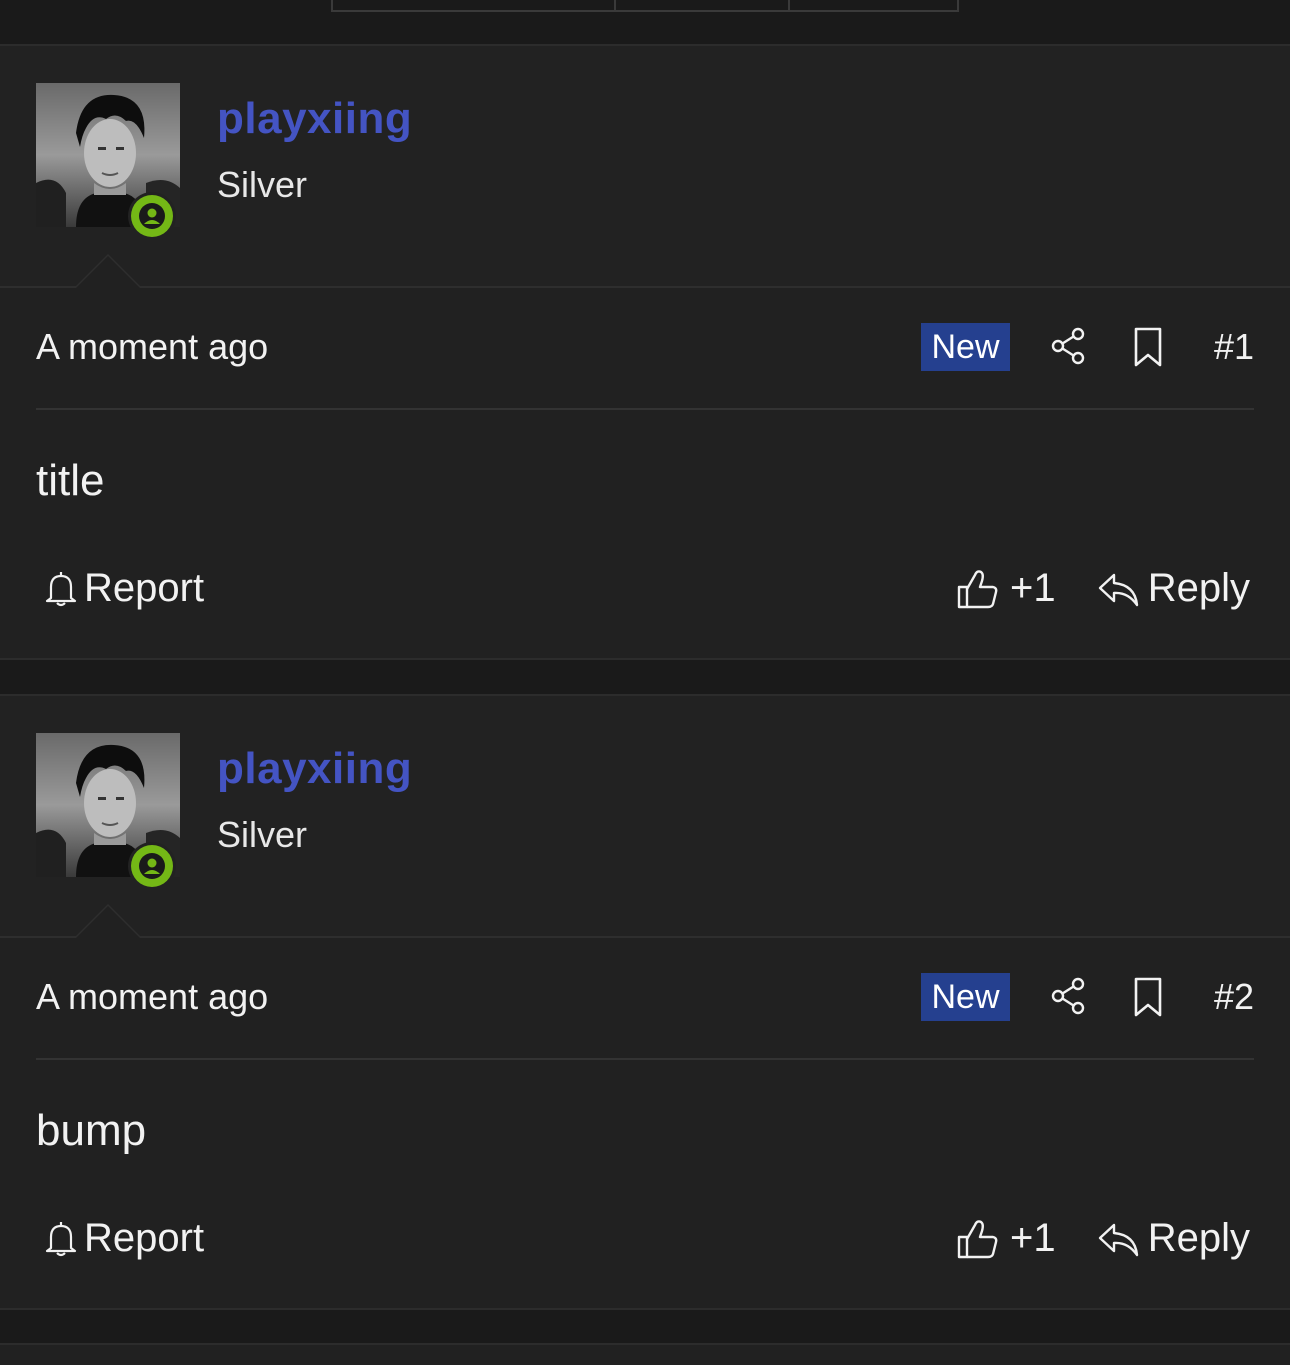 This screenshot has height=1365, width=1290. I want to click on post-number-link: #2, so click(1234, 997).